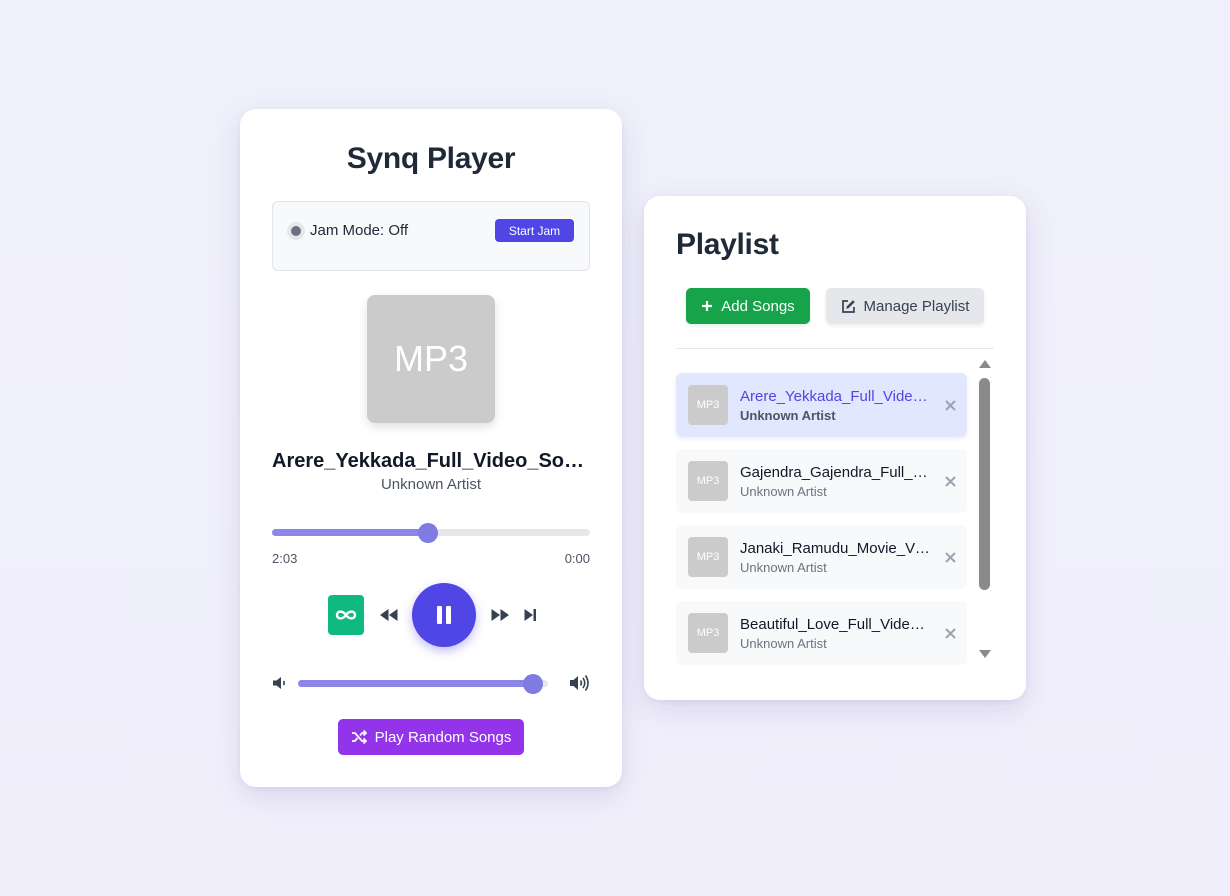  I want to click on playlist-title: Playlist, so click(727, 244).